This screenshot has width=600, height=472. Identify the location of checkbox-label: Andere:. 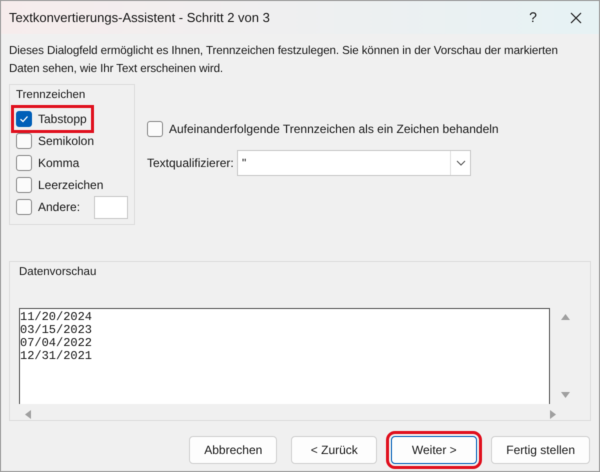
(59, 207).